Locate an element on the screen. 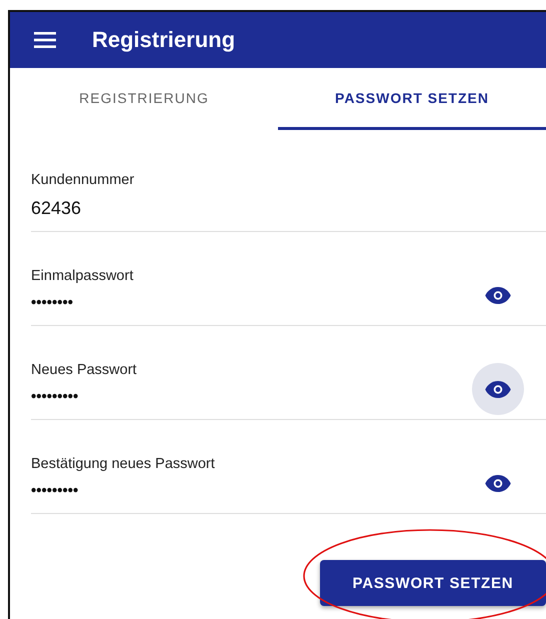  app-title: Registrierung is located at coordinates (164, 40).